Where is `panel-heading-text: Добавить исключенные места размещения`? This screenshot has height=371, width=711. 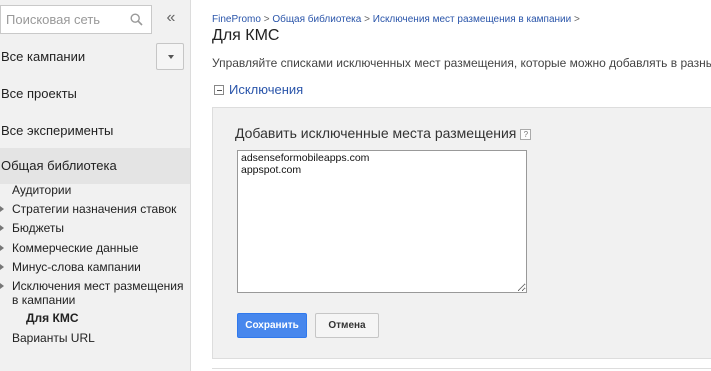
panel-heading-text: Добавить исключенные места размещения is located at coordinates (376, 133).